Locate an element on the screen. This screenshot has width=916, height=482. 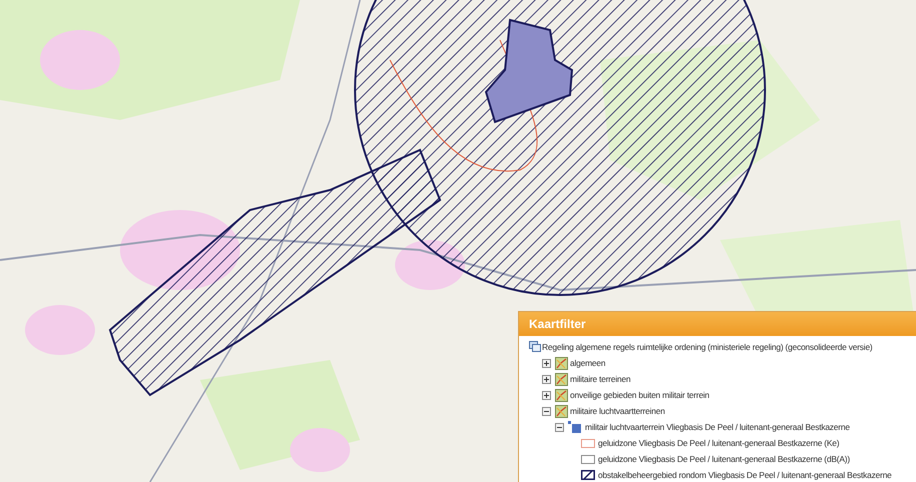
tree-item-label: obstakelbeheergebied rondom Vliegbasis De Peel / luitenant-generaal Bestkazerne is located at coordinates (745, 475).